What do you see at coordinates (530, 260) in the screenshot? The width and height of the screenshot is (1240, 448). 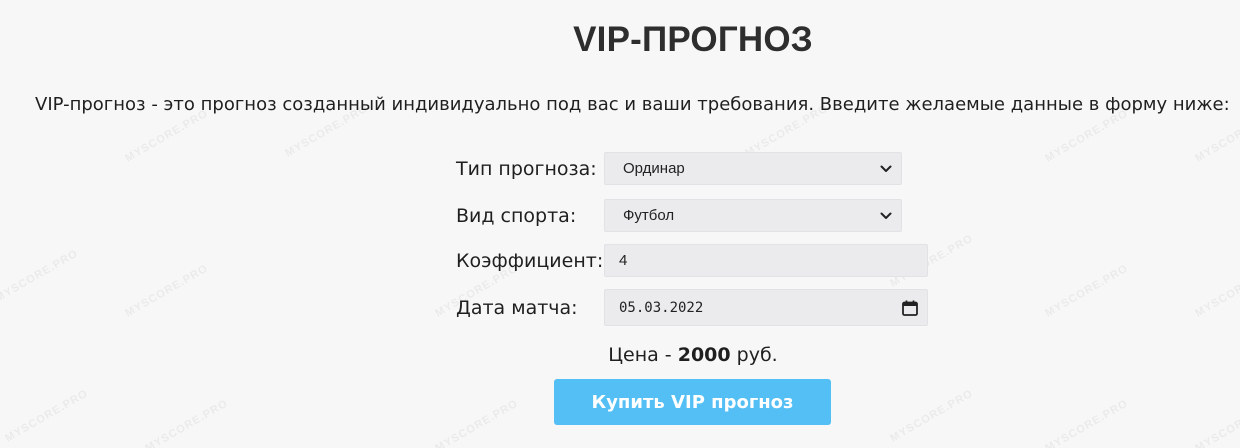 I see `coefficient-label: Коэффициент:` at bounding box center [530, 260].